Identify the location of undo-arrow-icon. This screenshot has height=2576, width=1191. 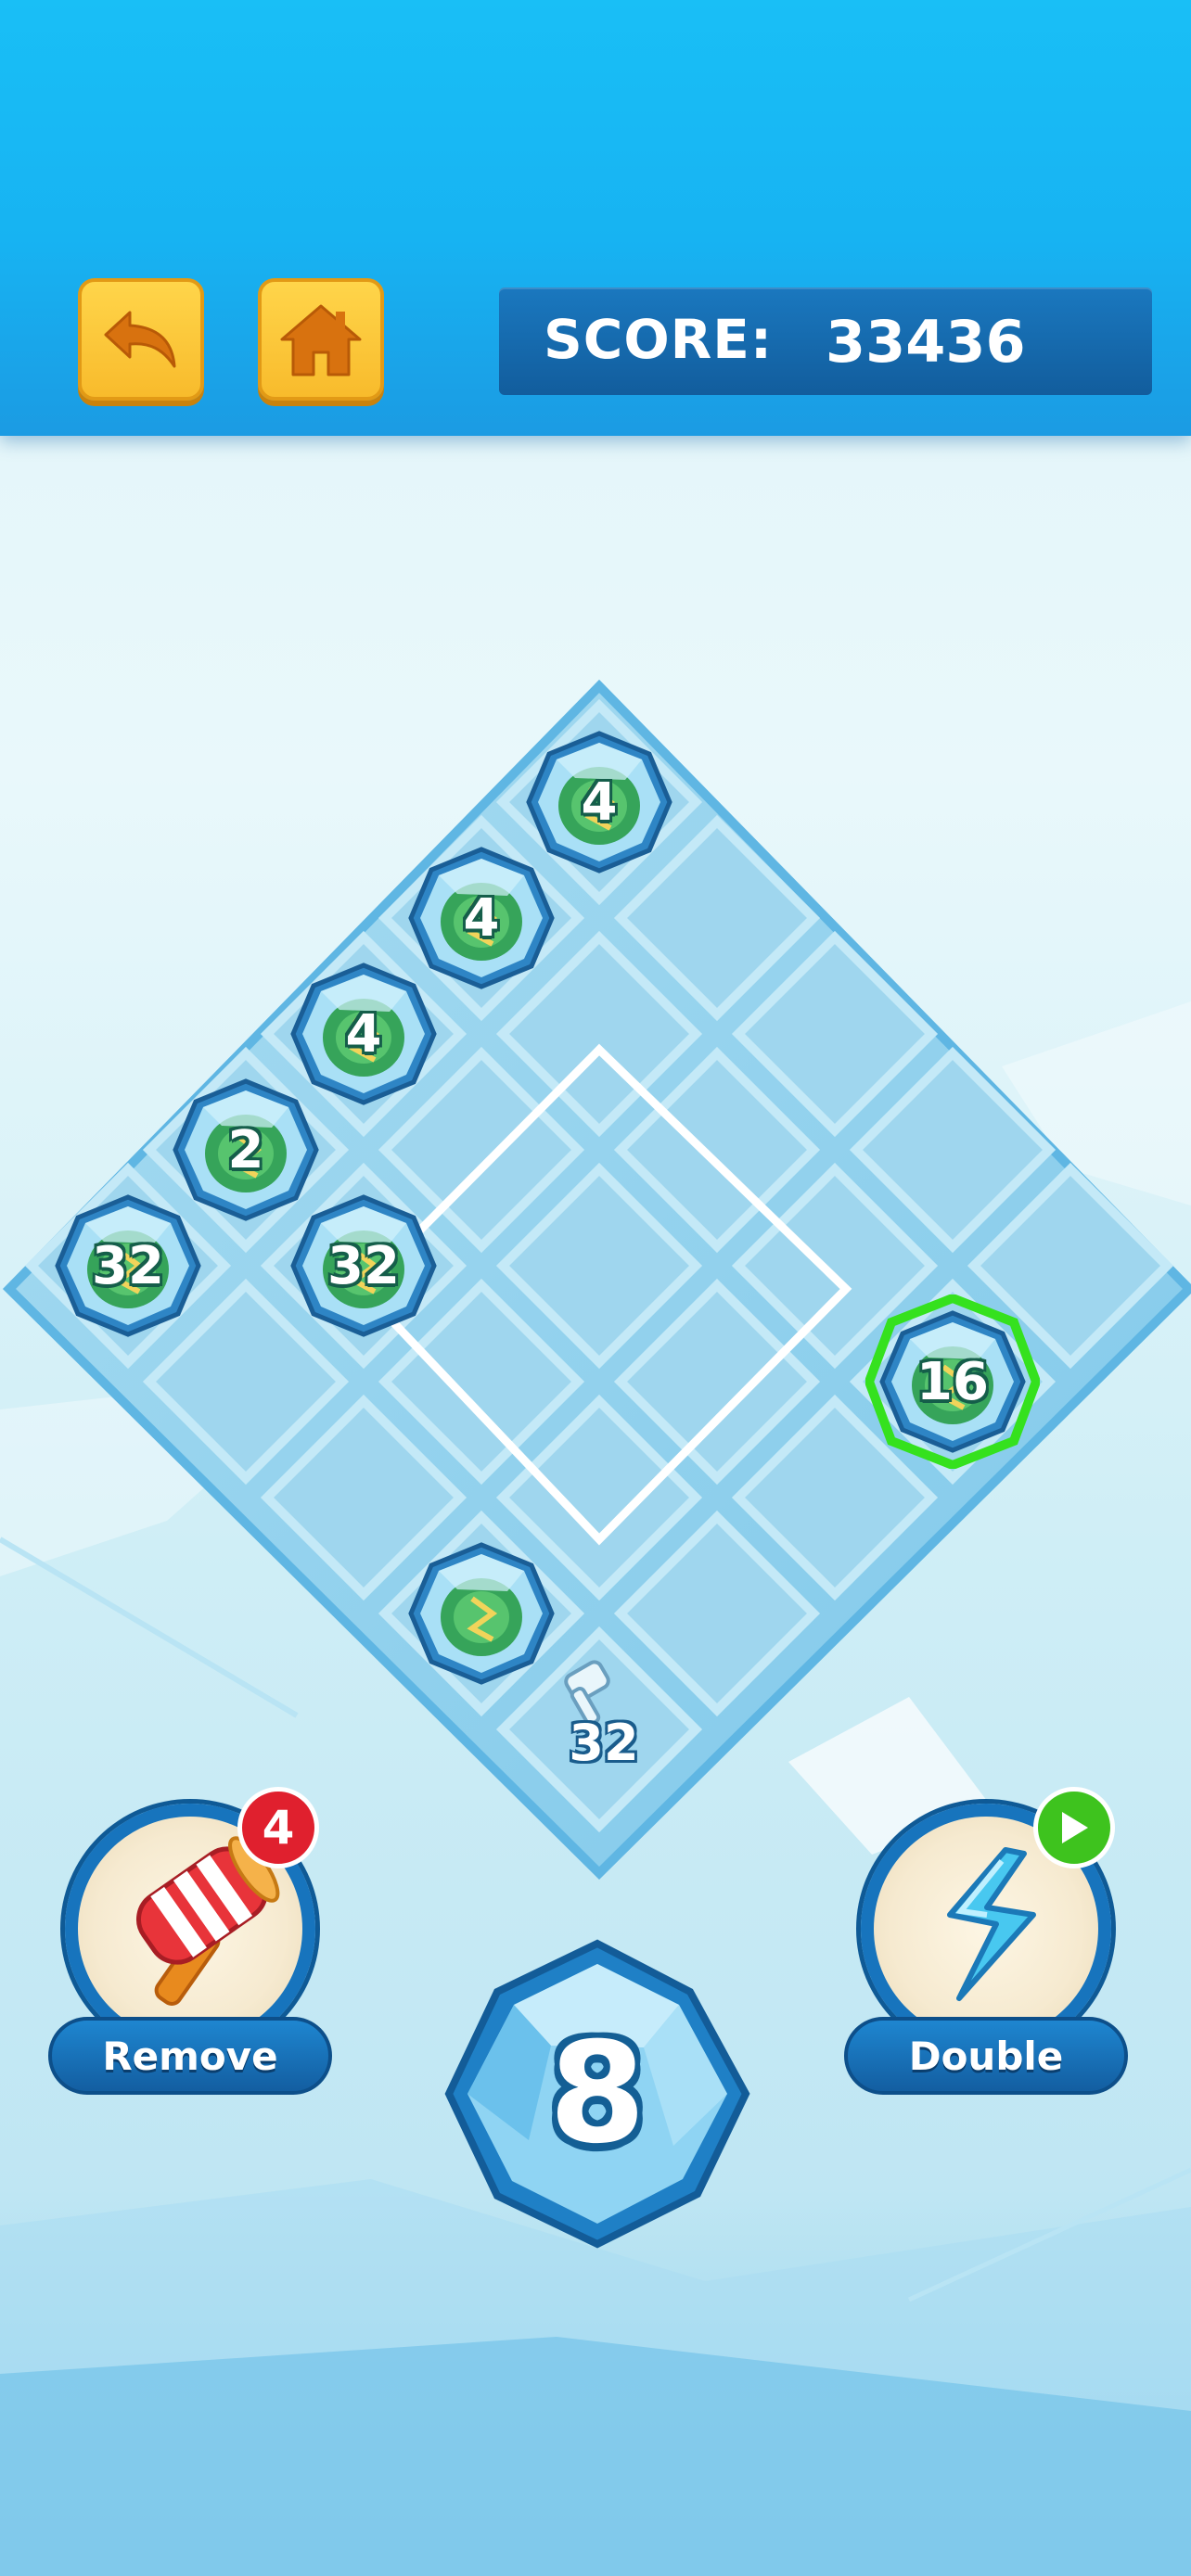
(140, 339).